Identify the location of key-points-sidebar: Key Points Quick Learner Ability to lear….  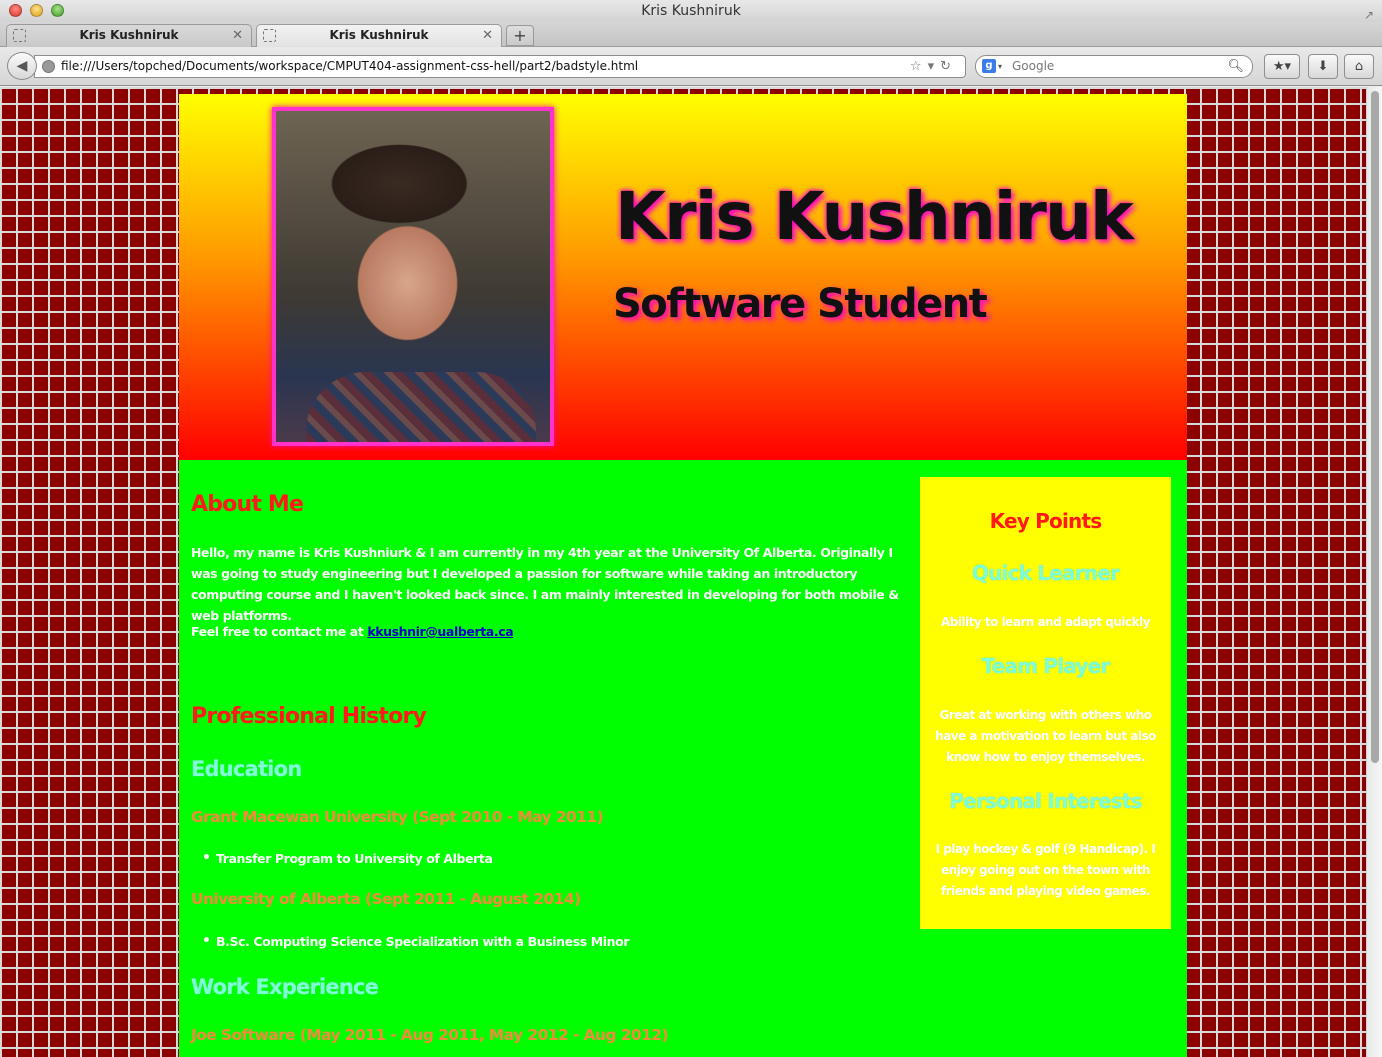
(1045, 703).